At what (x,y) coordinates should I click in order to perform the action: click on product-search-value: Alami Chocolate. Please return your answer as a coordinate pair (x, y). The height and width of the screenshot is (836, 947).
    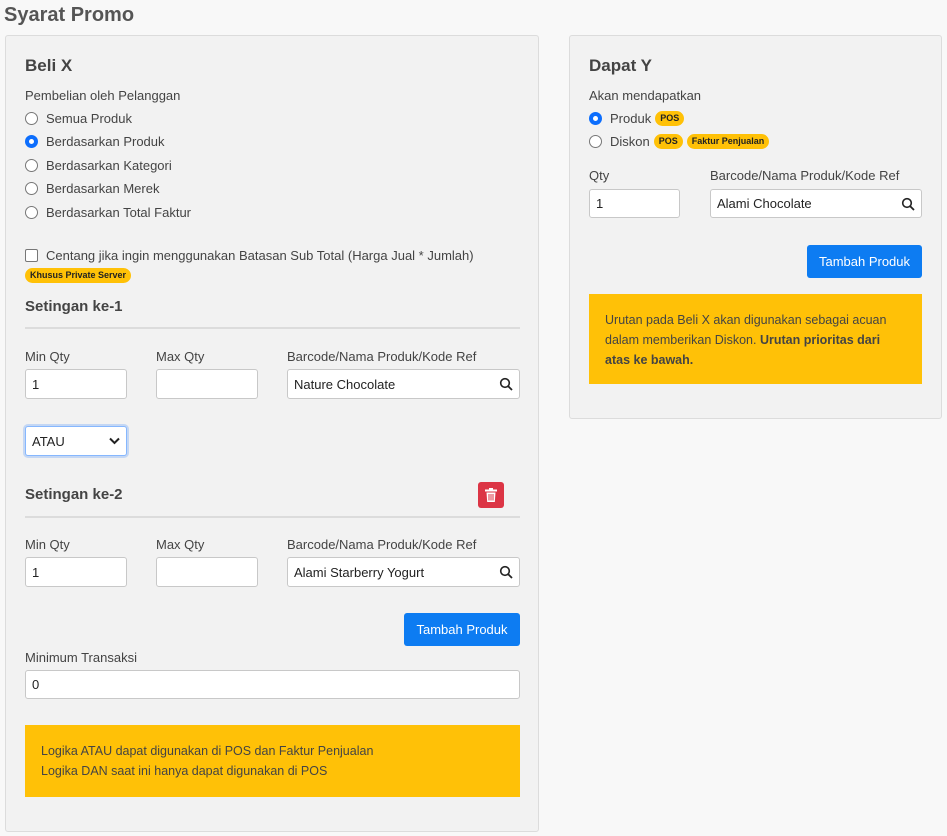
    Looking at the image, I should click on (764, 203).